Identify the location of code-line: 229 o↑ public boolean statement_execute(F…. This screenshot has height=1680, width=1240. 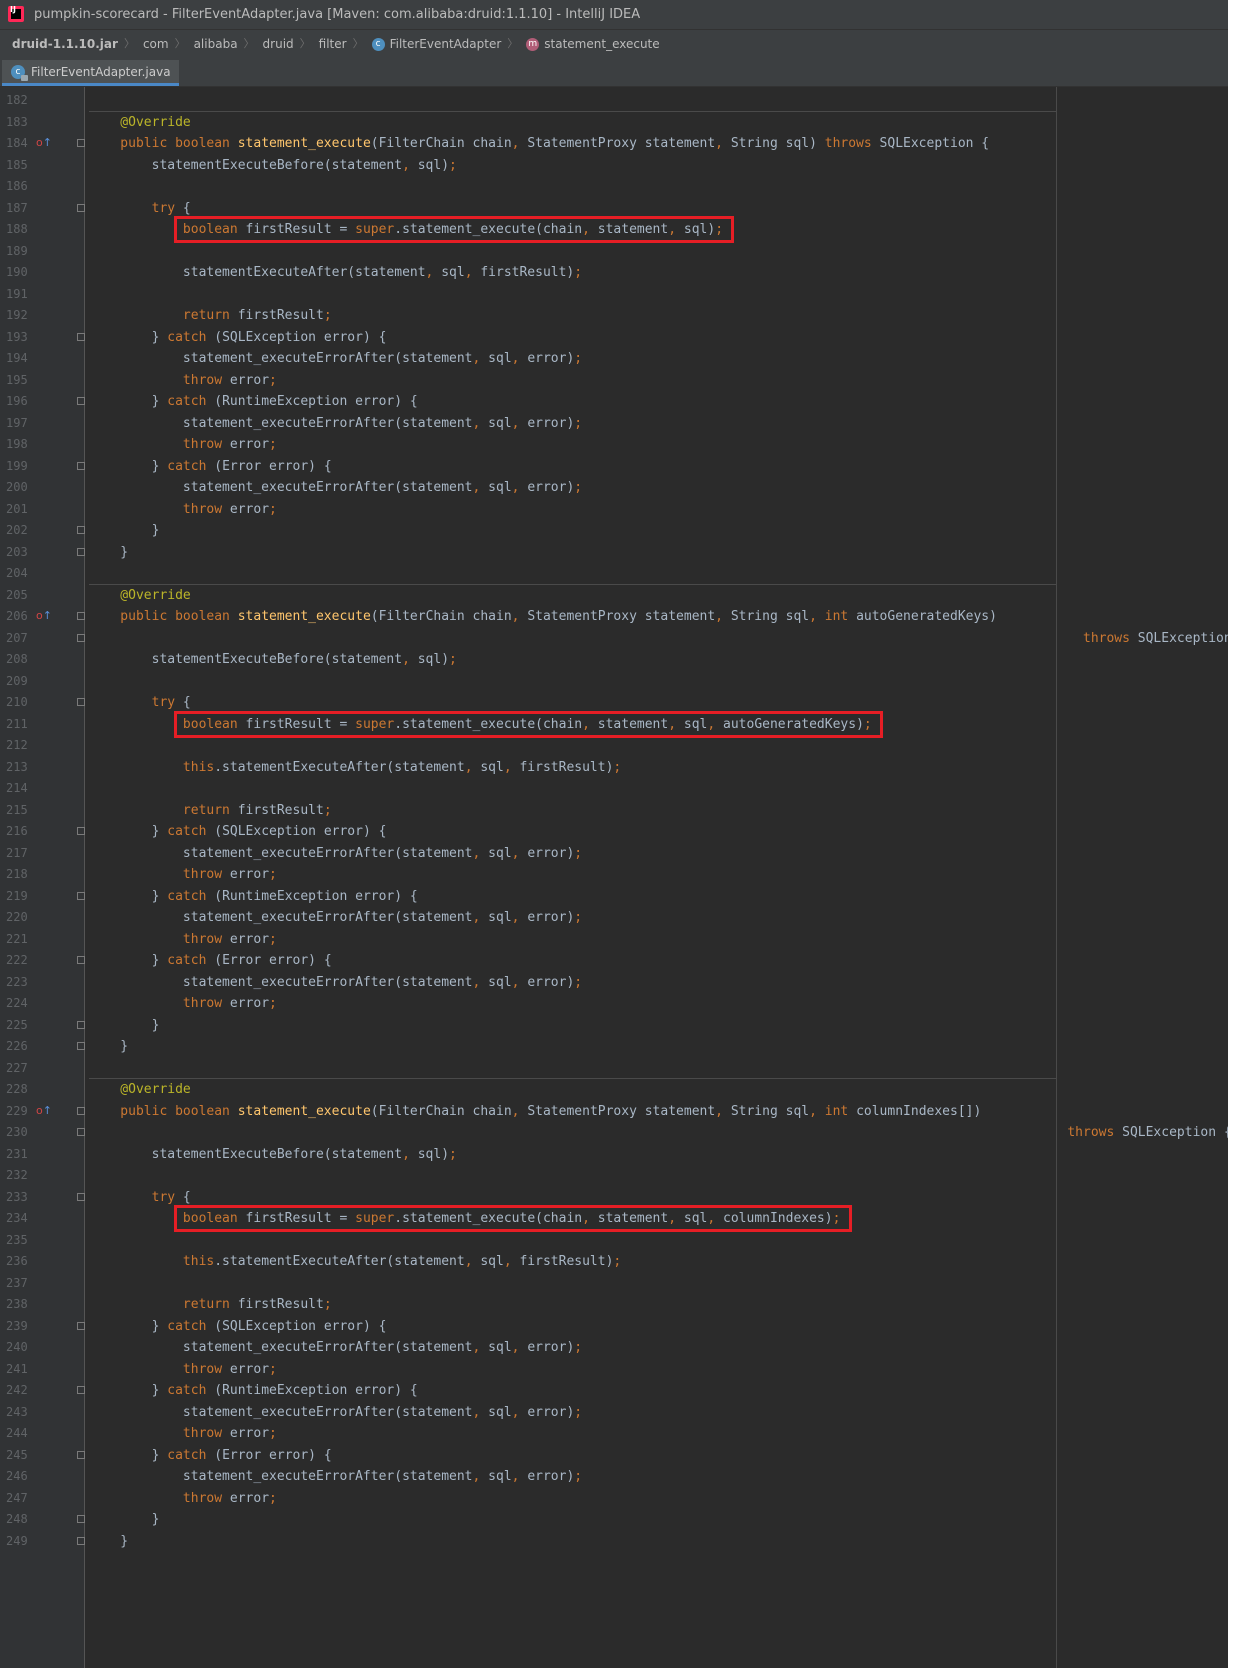
(614, 1111).